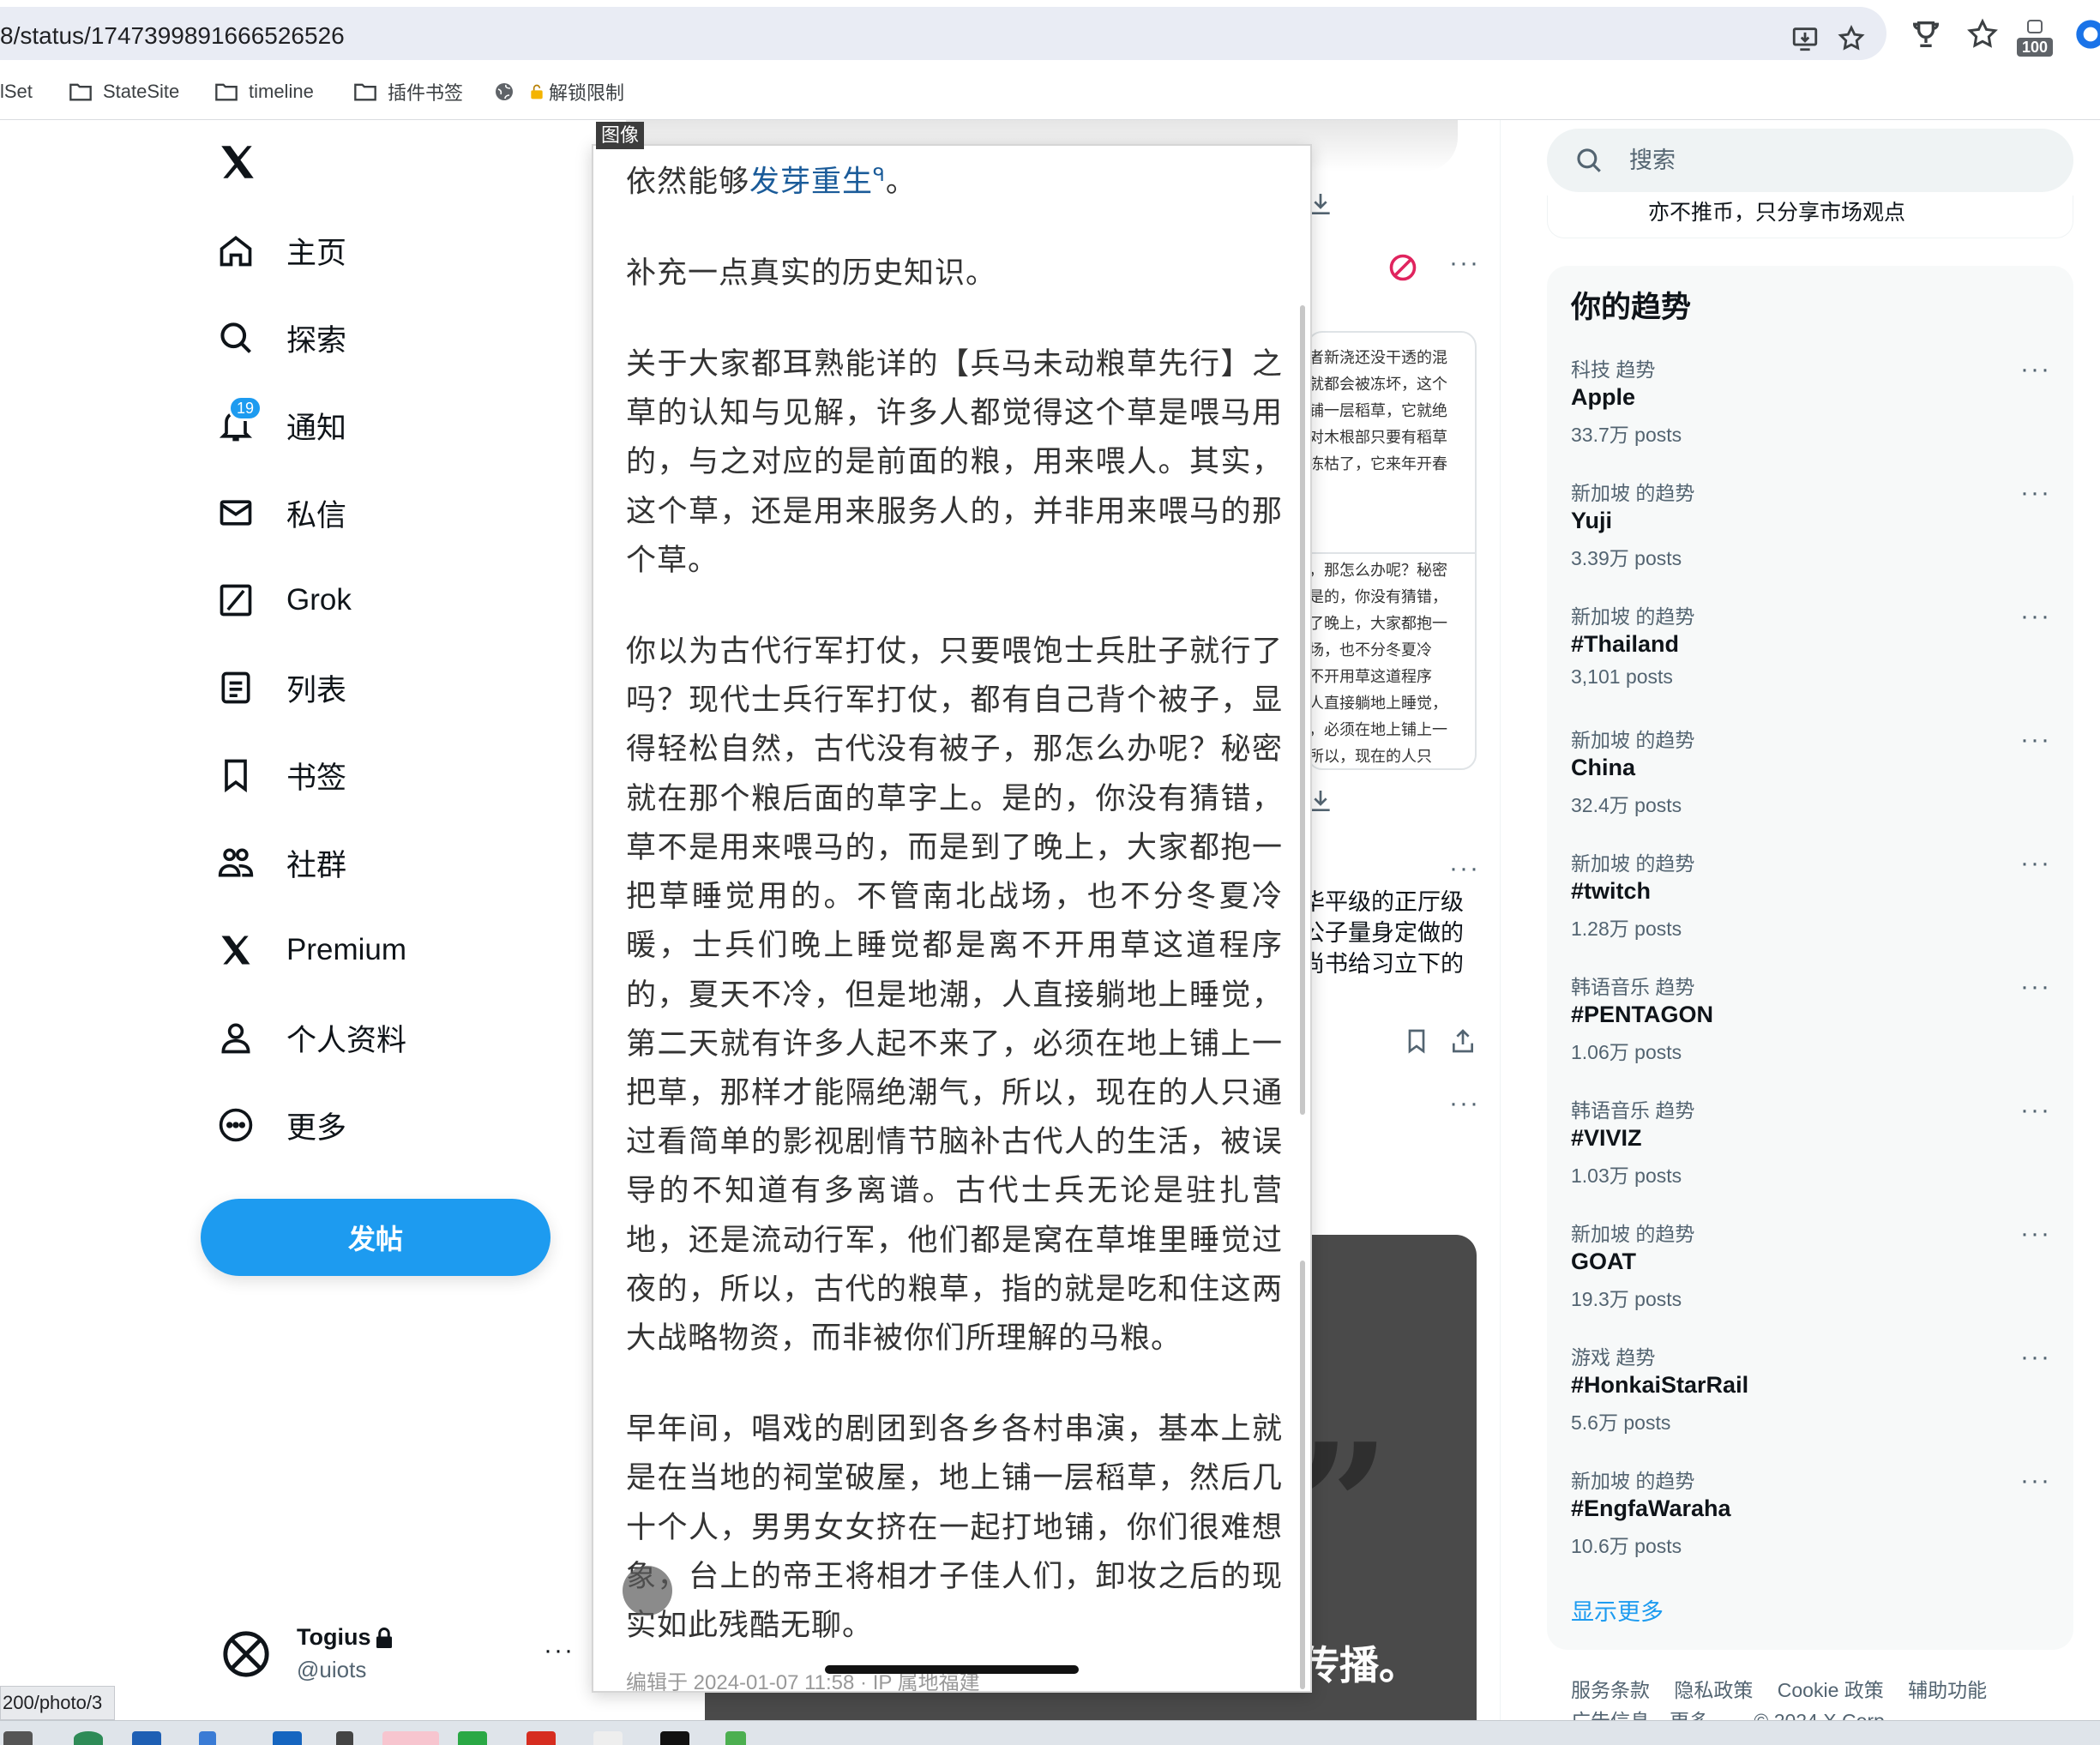 Image resolution: width=2100 pixels, height=1745 pixels. I want to click on inline-search-link: 发芽重生, so click(811, 182).